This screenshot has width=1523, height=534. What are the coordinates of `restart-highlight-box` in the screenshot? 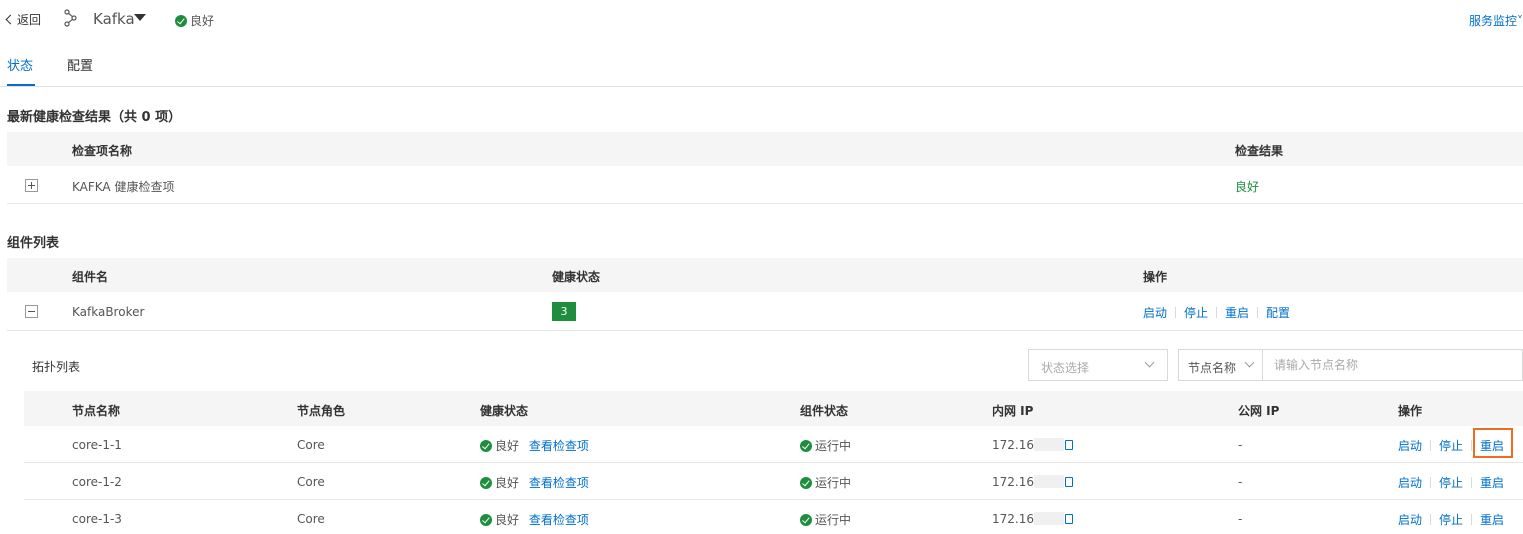 It's located at (1493, 443).